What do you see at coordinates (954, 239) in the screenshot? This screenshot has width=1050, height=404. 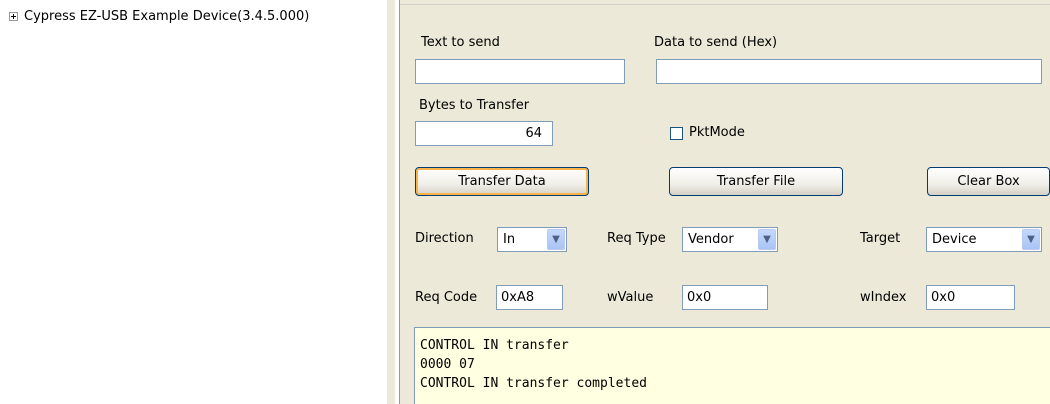 I see `target-value: Device` at bounding box center [954, 239].